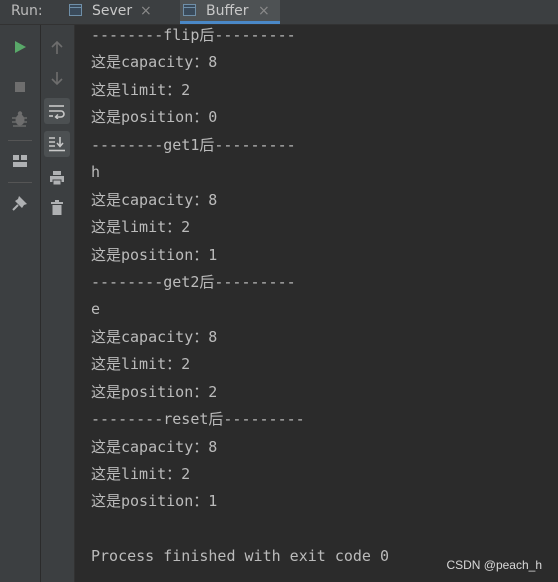  I want to click on clear-all-button, so click(57, 208).